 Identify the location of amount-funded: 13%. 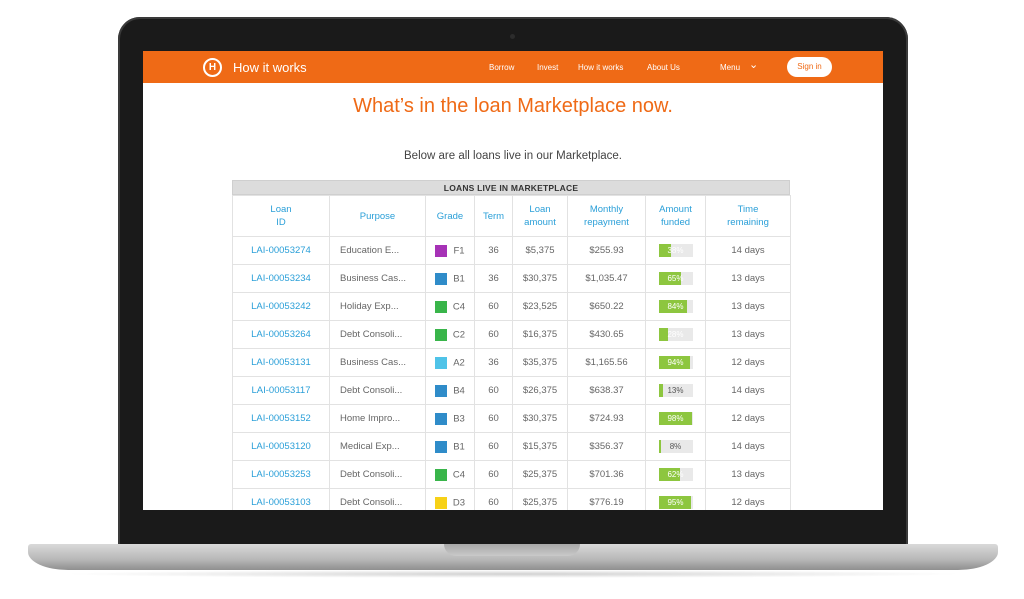
(675, 390).